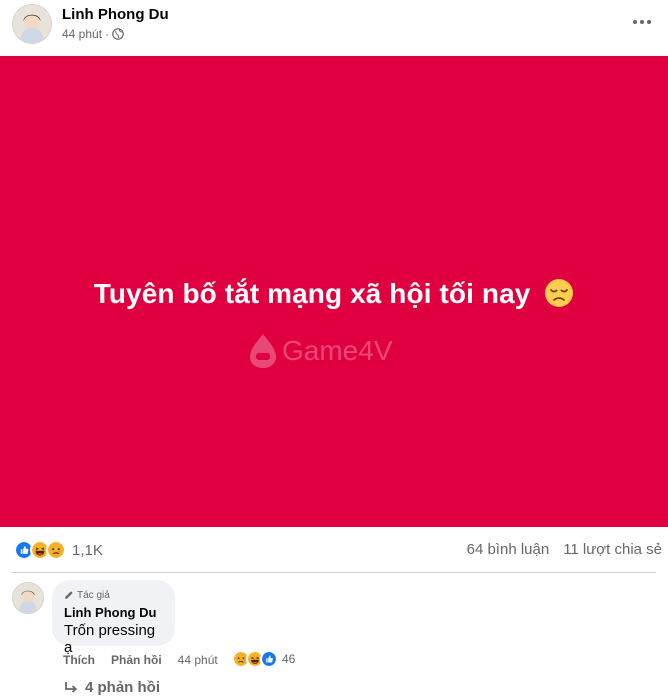 The height and width of the screenshot is (698, 668). Describe the element at coordinates (113, 612) in the screenshot. I see `comment-author: Linh Phong Du` at that location.